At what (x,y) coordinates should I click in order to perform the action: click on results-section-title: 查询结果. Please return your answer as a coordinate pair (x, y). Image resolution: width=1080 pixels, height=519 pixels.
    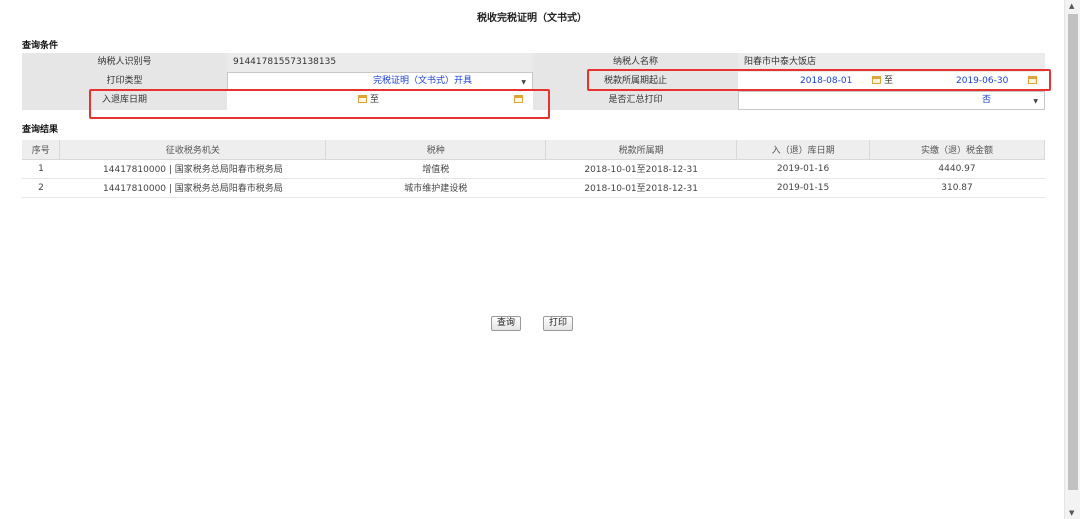
    Looking at the image, I should click on (40, 130).